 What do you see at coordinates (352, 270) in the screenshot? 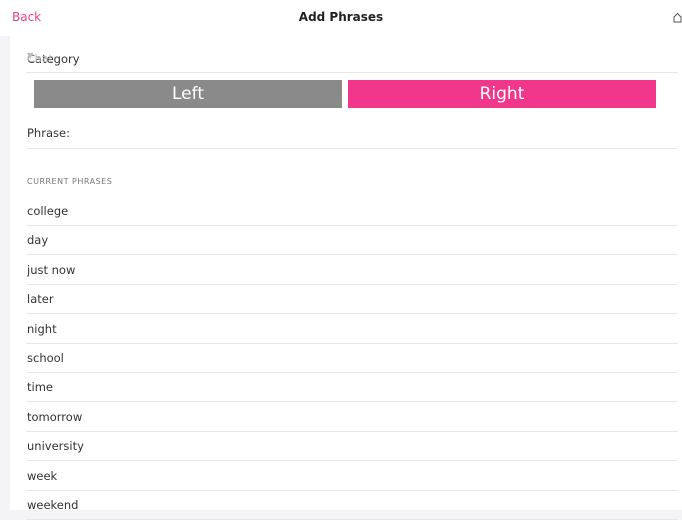
I see `list-item: just now` at bounding box center [352, 270].